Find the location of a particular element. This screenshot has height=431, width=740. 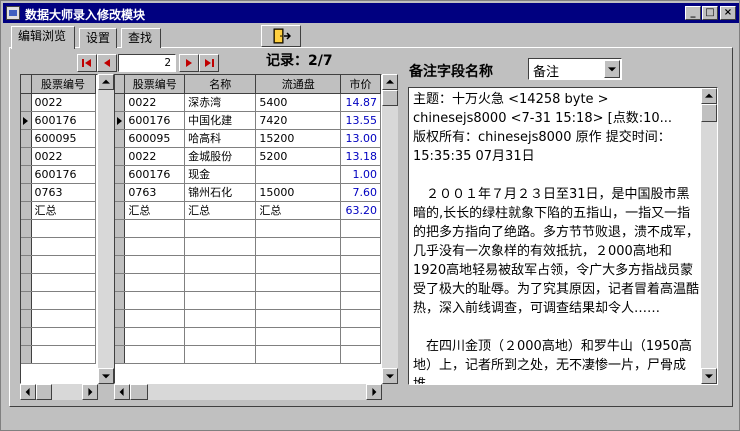

table-row: 0022 is located at coordinates (58, 156).